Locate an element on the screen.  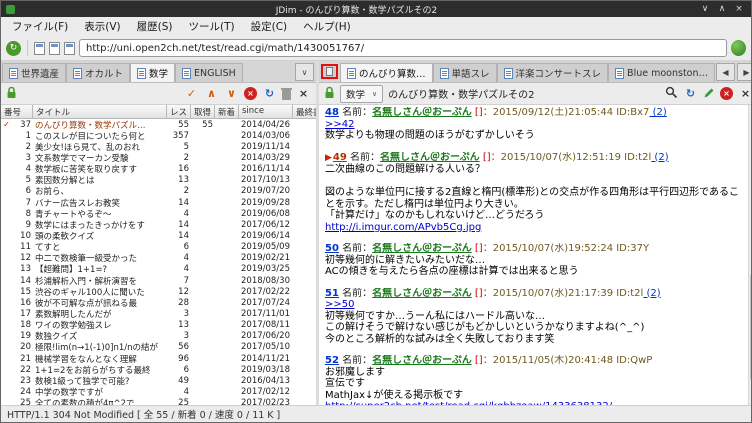
pane-switch-icon-highlighted is located at coordinates (329, 71).